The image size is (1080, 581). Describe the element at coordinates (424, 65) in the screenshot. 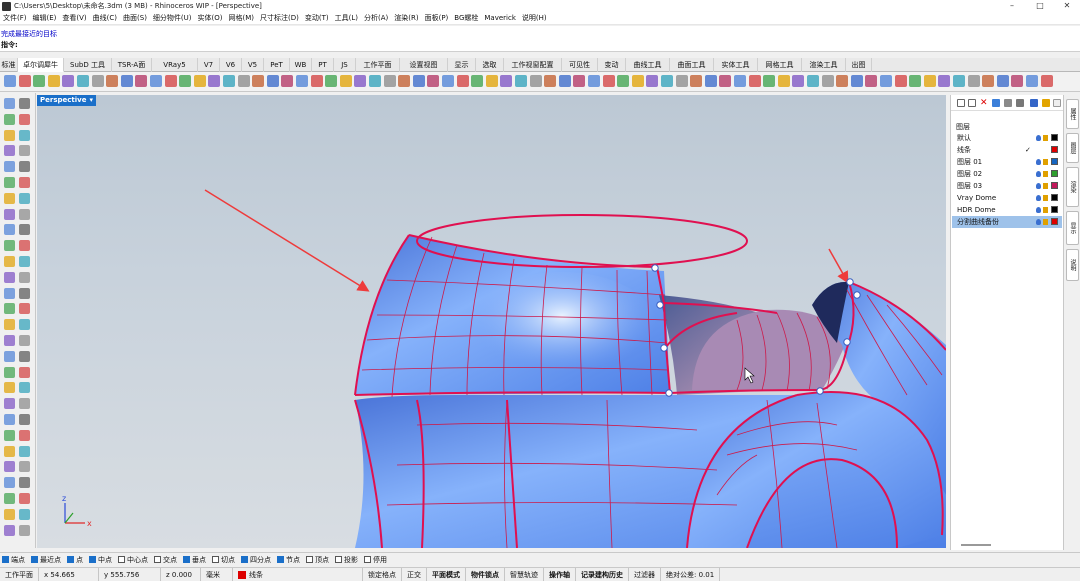

I see `tab-13: 设置视图` at that location.